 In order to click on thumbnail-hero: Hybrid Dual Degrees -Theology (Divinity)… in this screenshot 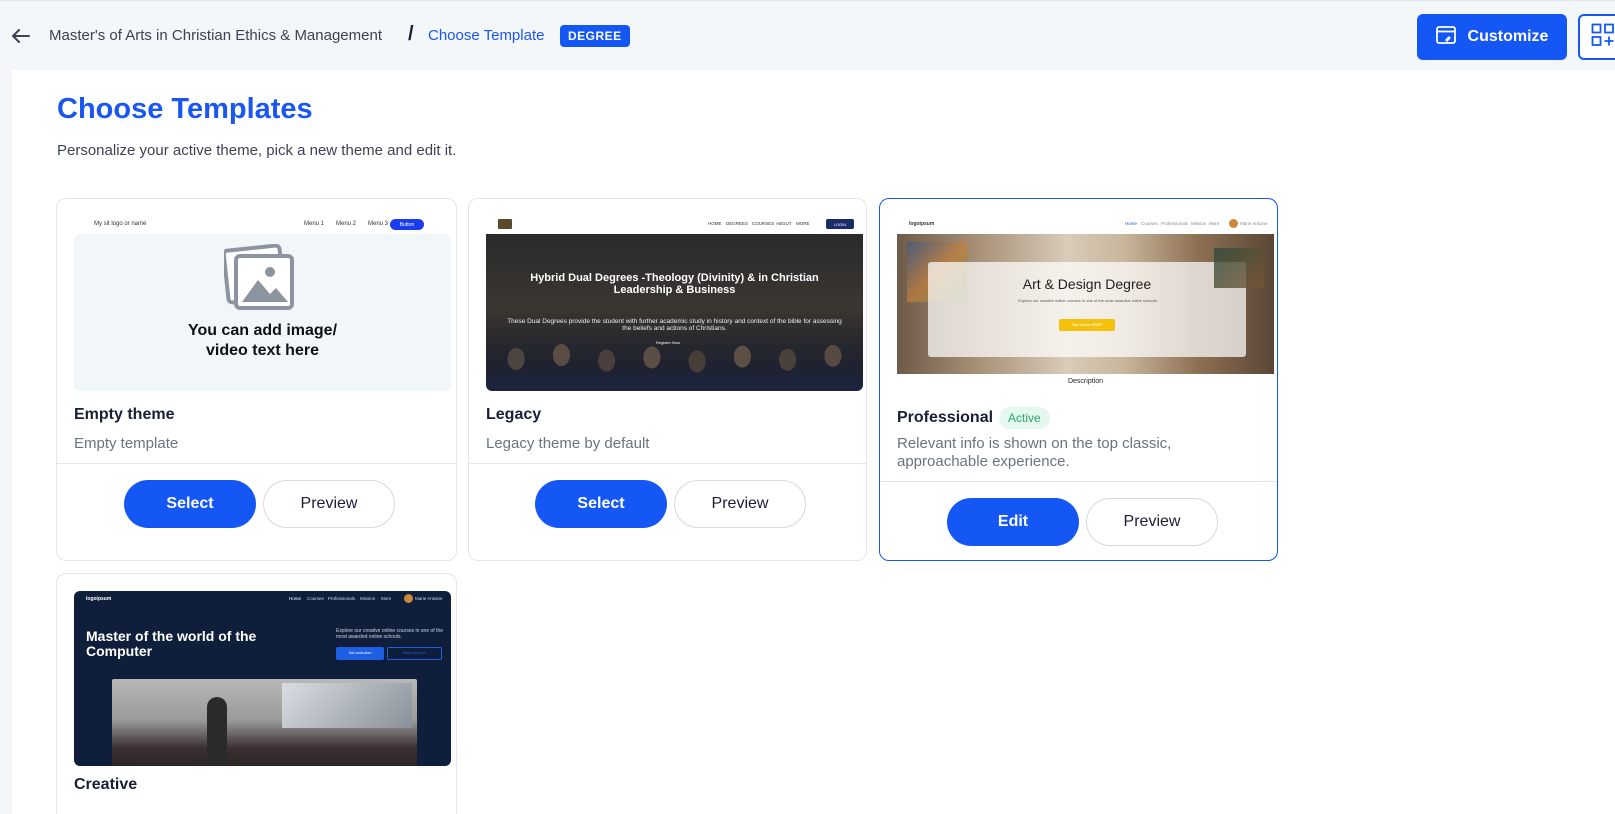, I will do `click(674, 312)`.